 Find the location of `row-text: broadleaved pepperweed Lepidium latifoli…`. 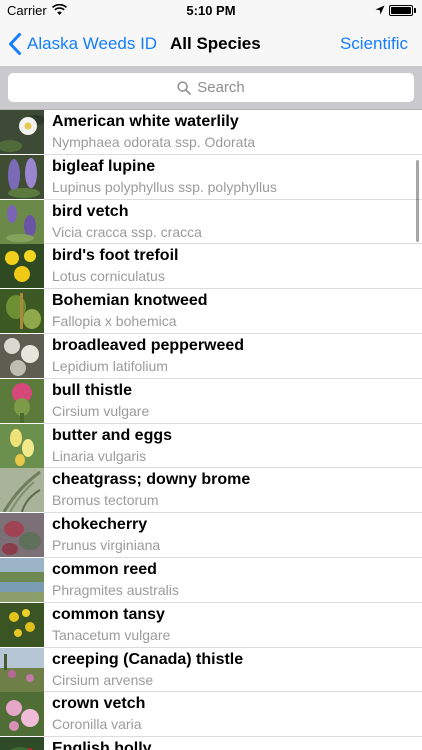

row-text: broadleaved pepperweed Lepidium latifoli… is located at coordinates (233, 356).